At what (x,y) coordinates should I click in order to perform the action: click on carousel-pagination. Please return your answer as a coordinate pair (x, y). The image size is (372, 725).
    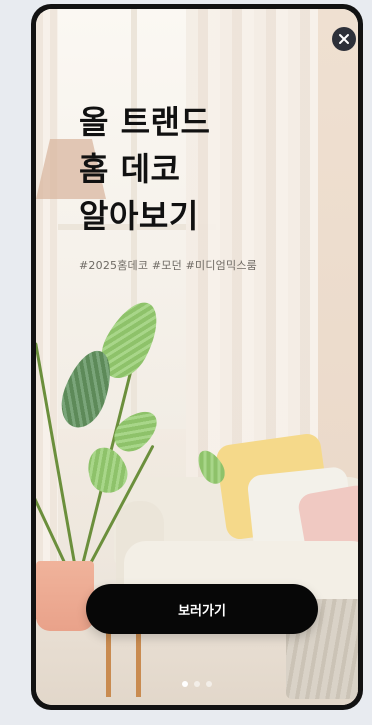
    Looking at the image, I should click on (197, 684).